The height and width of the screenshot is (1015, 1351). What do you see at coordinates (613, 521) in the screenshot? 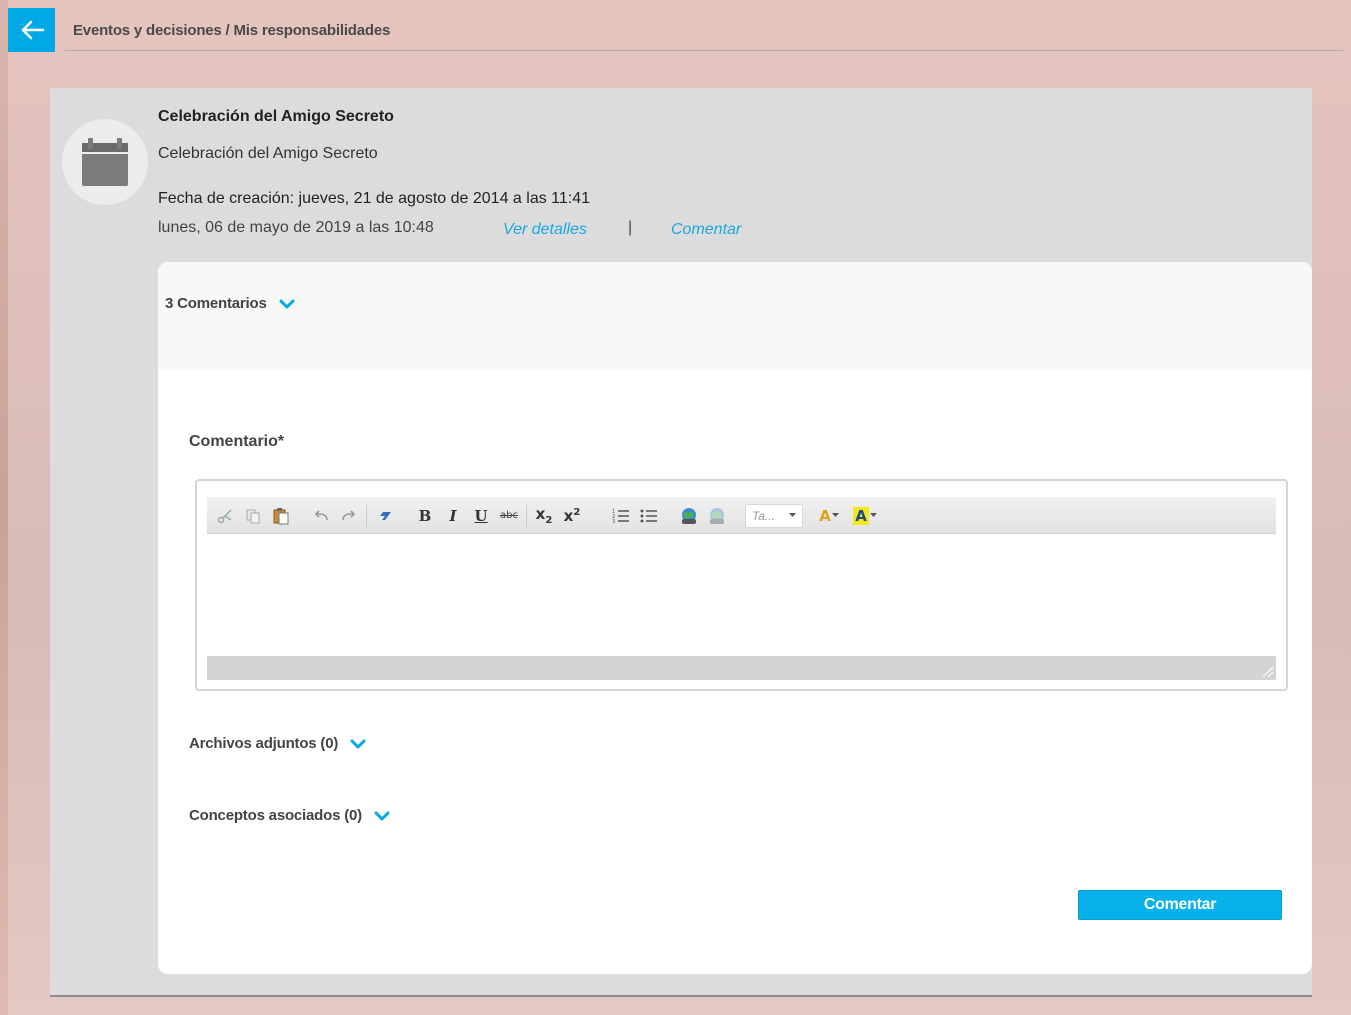
I see `svg-text: 3` at bounding box center [613, 521].